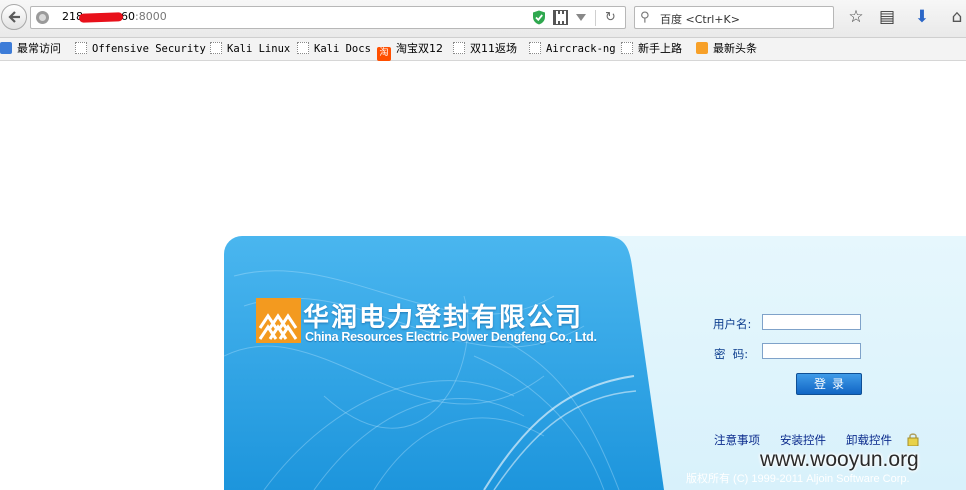 The image size is (966, 490). I want to click on url-bar: 218 60:8000 ↻, so click(328, 17).